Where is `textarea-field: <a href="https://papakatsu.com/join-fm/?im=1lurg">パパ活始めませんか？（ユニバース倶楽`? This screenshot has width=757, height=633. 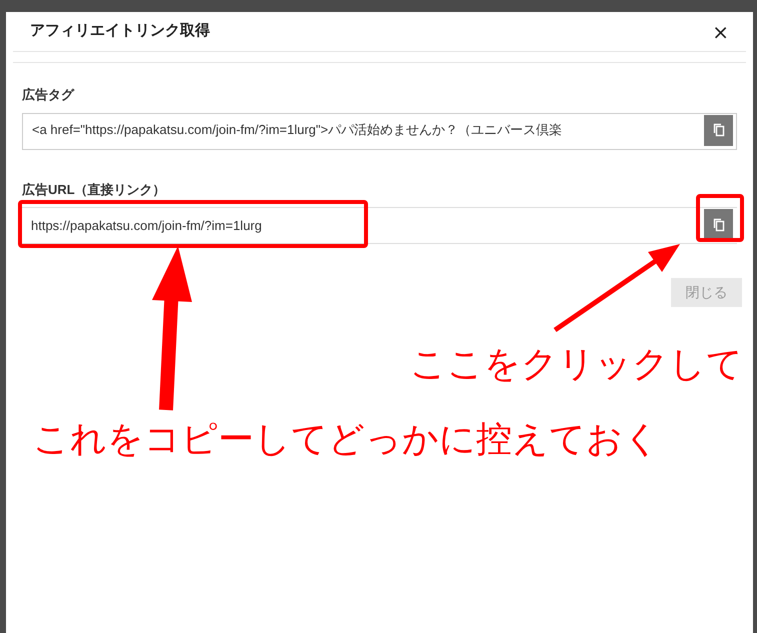 textarea-field: <a href="https://papakatsu.com/join-fm/?im=1lurg">パパ活始めませんか？（ユニバース倶楽 is located at coordinates (379, 131).